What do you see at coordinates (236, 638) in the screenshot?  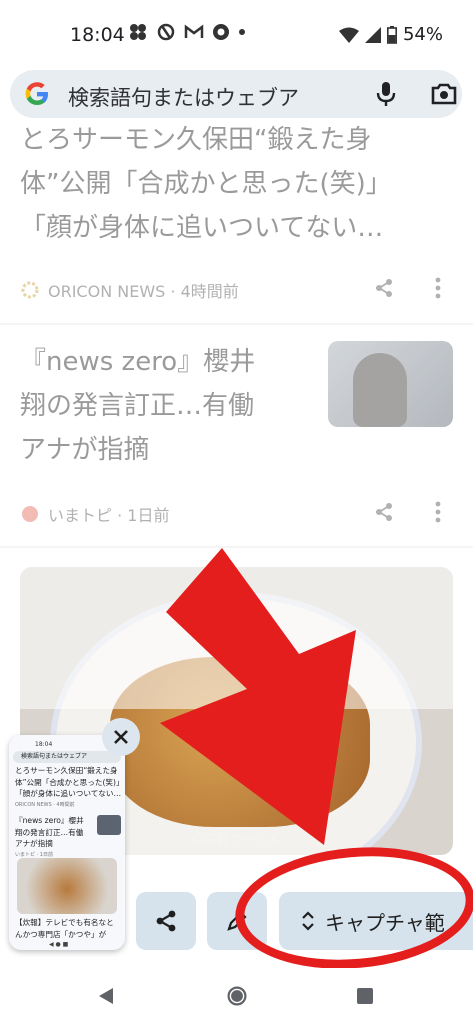 I see `image-fade` at bounding box center [236, 638].